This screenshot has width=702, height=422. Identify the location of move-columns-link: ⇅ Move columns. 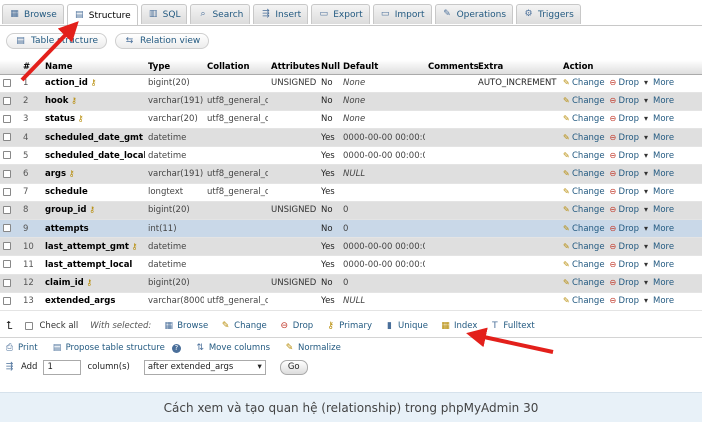
(233, 348).